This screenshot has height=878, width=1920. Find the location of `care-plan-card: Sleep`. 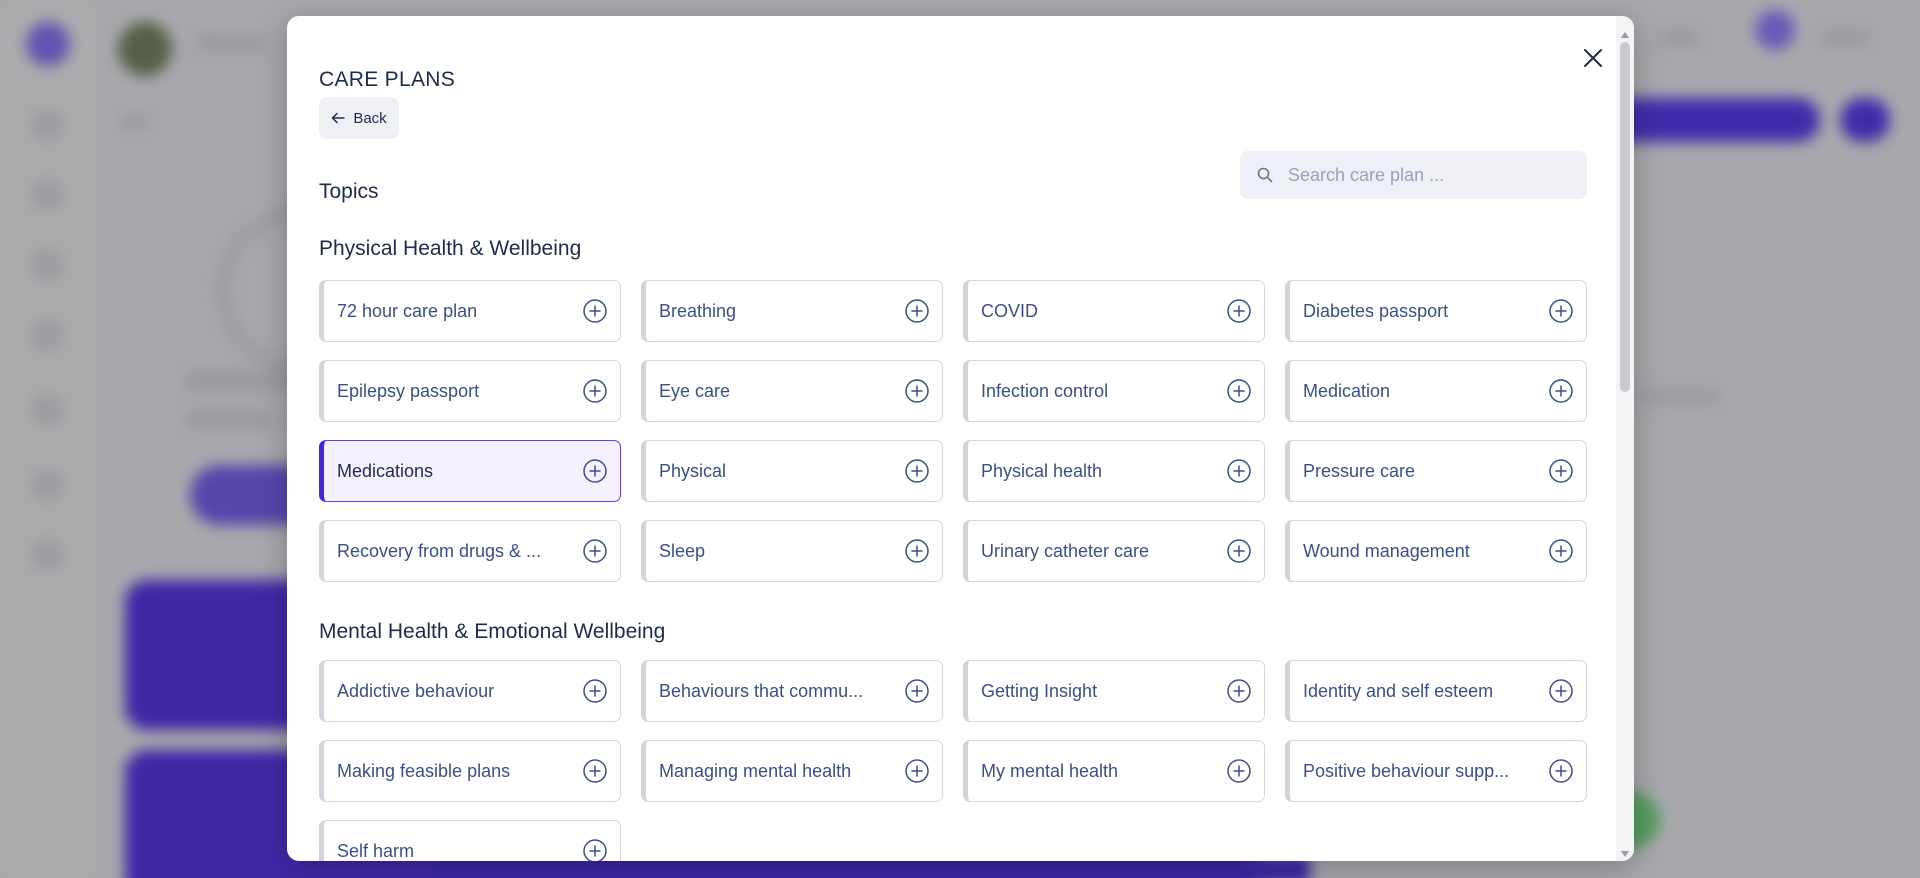

care-plan-card: Sleep is located at coordinates (792, 551).